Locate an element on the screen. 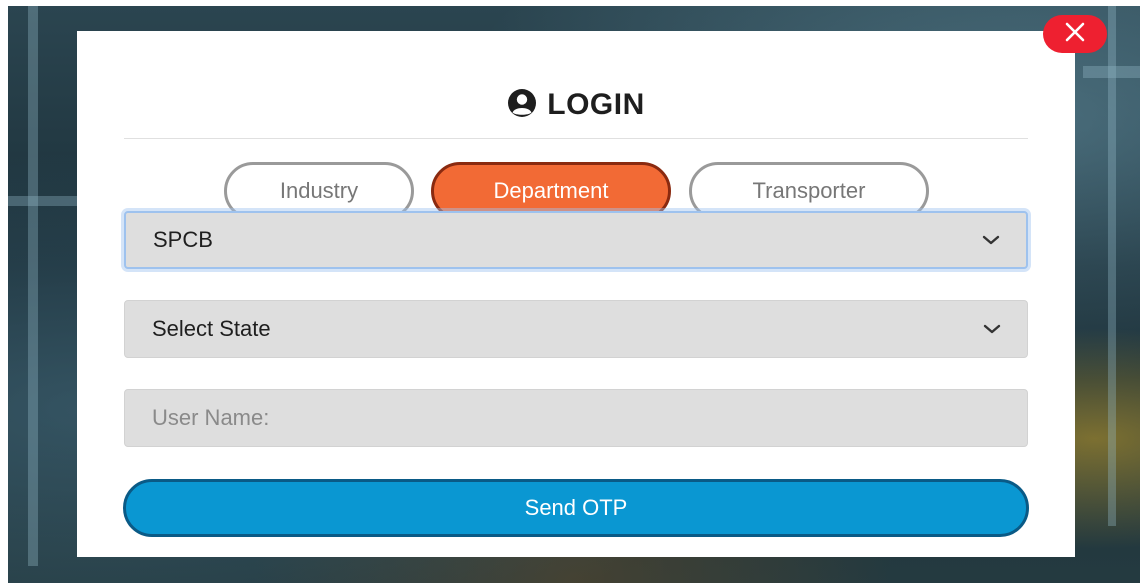  header-divider is located at coordinates (576, 138).